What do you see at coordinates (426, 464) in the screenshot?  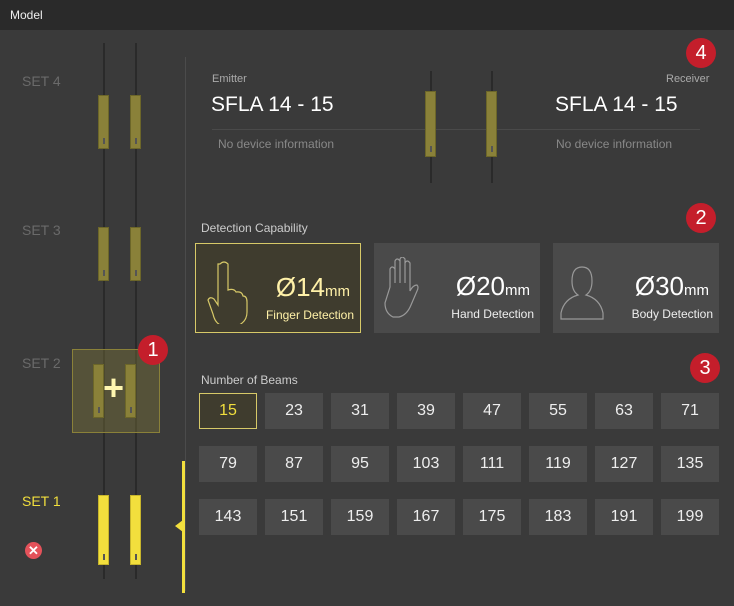 I see `beam-option: 103` at bounding box center [426, 464].